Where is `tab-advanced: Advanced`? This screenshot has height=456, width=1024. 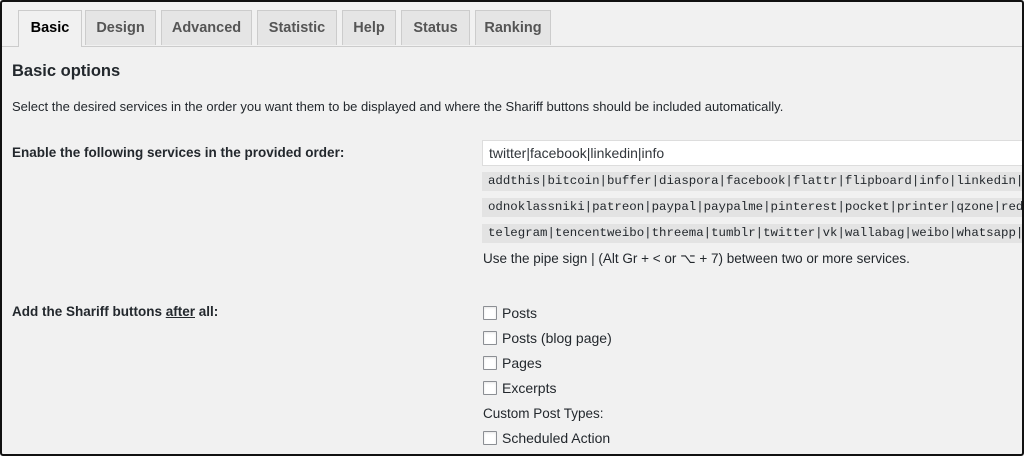
tab-advanced: Advanced is located at coordinates (206, 27).